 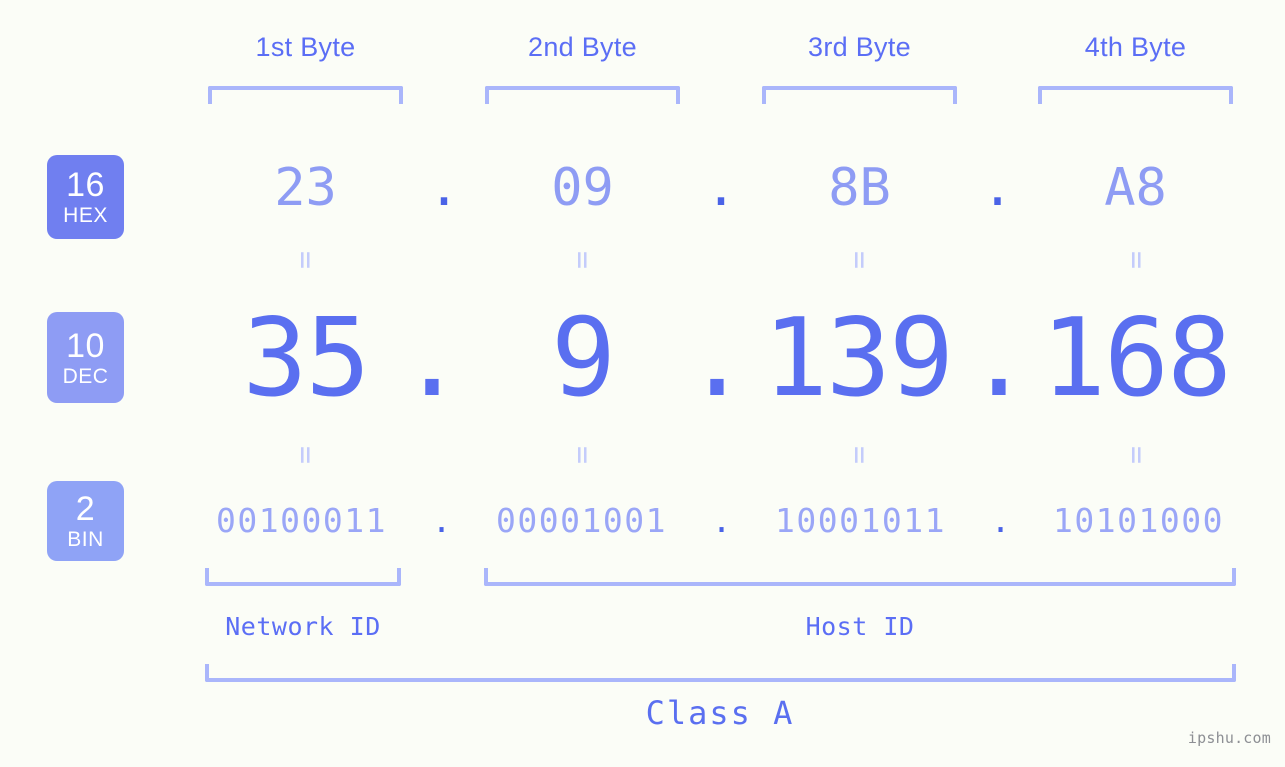 I want to click on equals-icon-dec-bin-1: =, so click(x=305, y=455).